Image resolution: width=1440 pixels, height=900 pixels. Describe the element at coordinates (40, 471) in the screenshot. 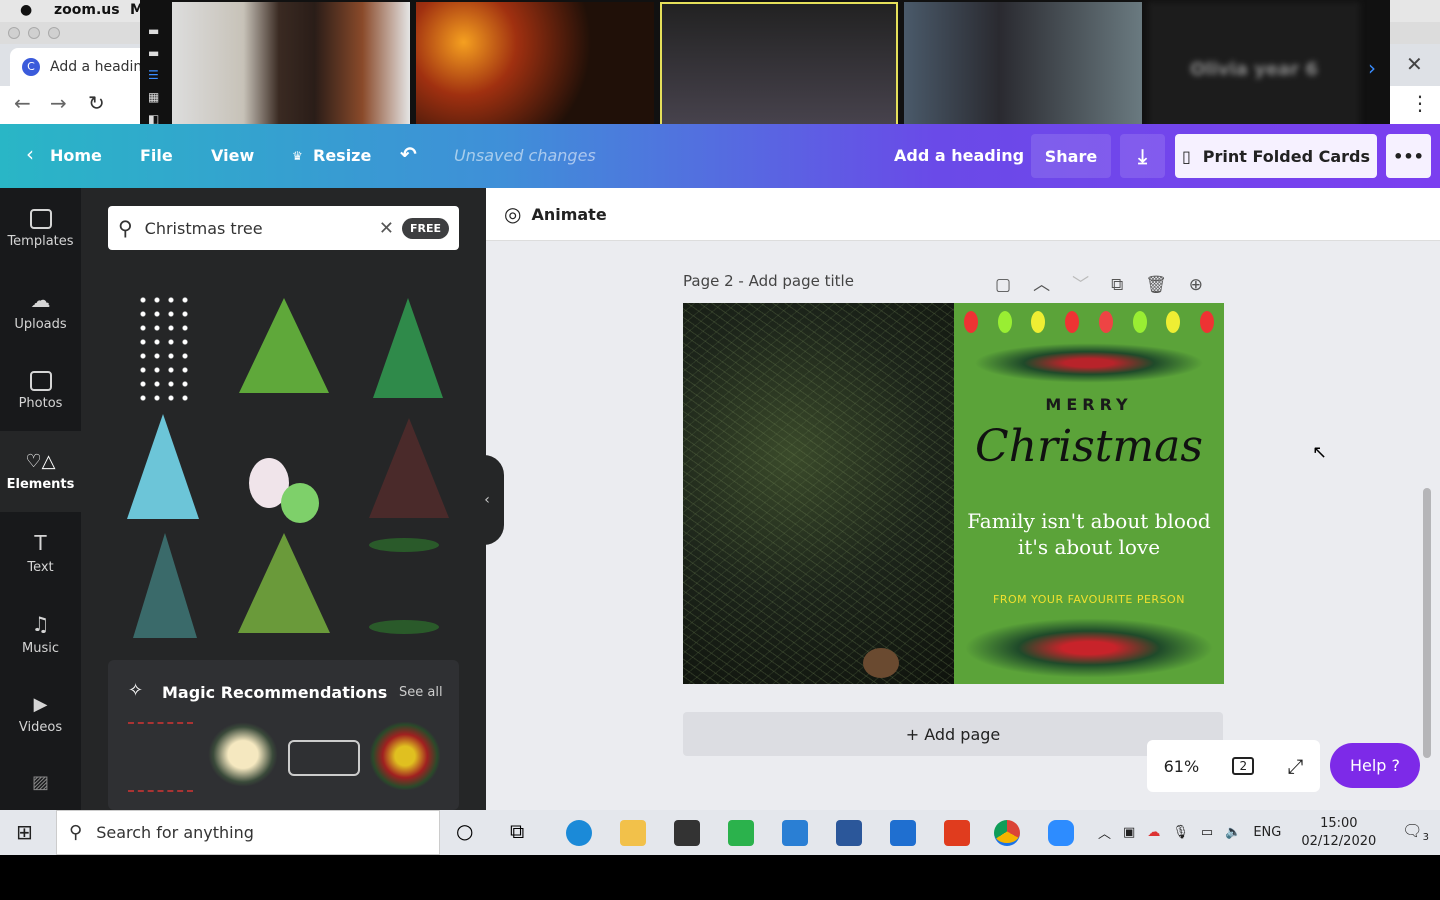

I see `sidebar-item-elements: ♡△ Elements` at that location.